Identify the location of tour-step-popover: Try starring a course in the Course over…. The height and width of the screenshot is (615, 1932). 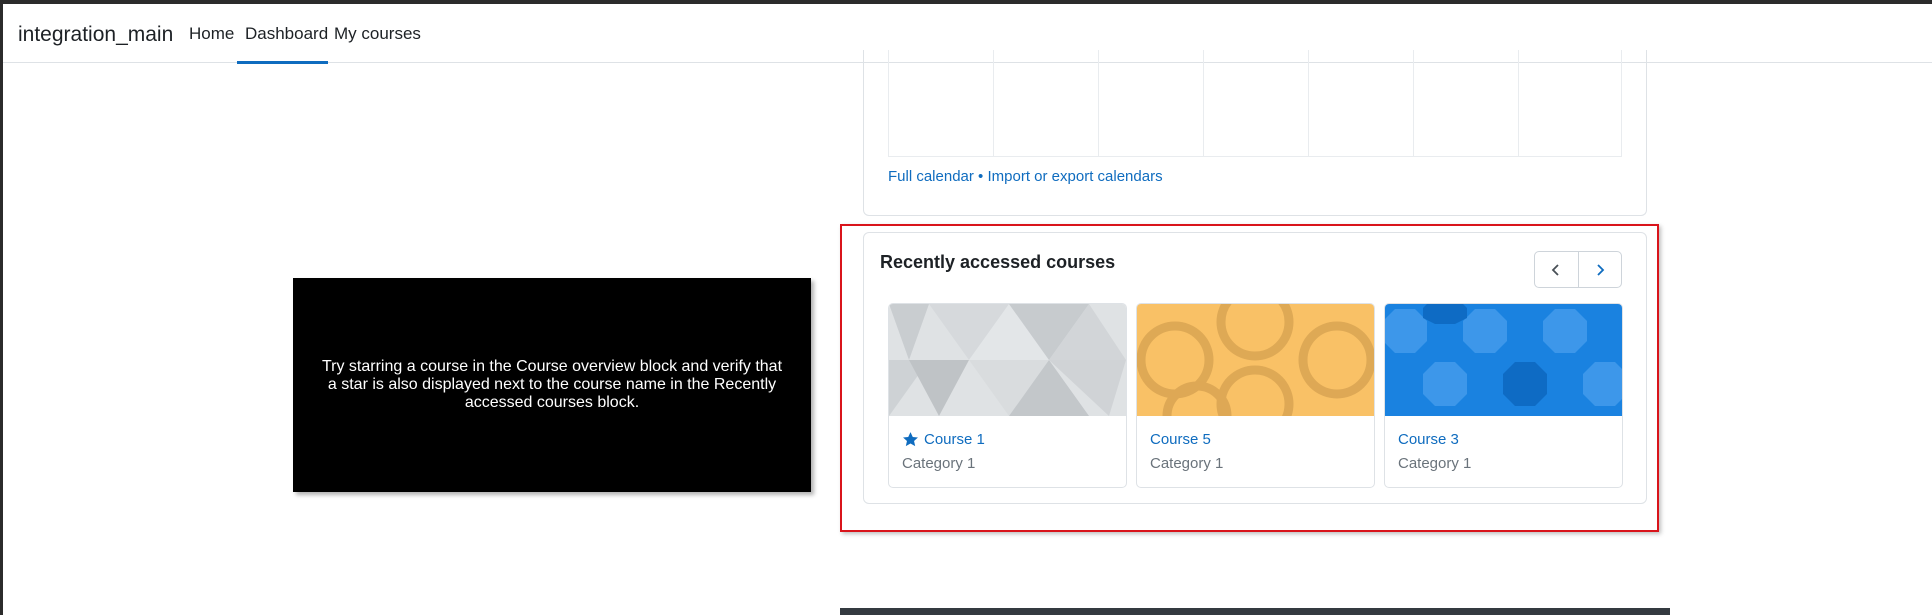
(552, 385).